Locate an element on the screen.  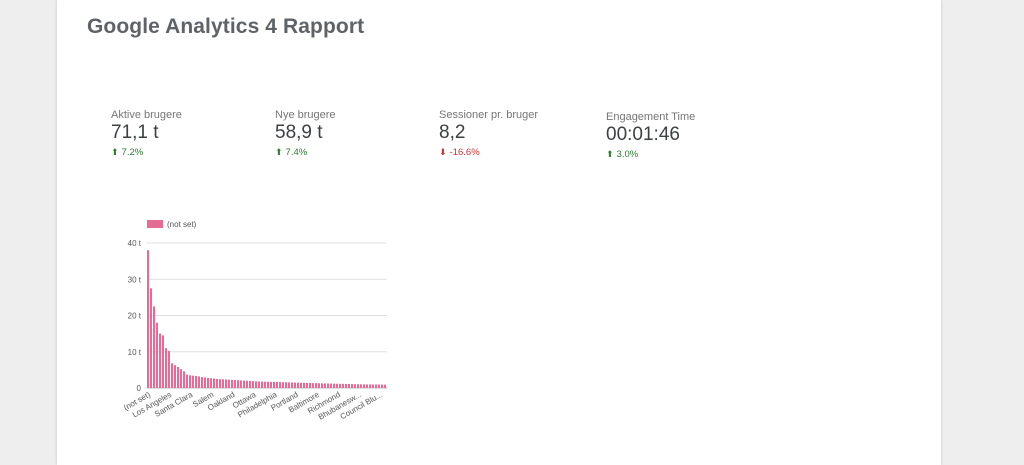
kpi-engagement-time: Engagement Time 00:01:46 ⬆ 3.0% is located at coordinates (650, 135).